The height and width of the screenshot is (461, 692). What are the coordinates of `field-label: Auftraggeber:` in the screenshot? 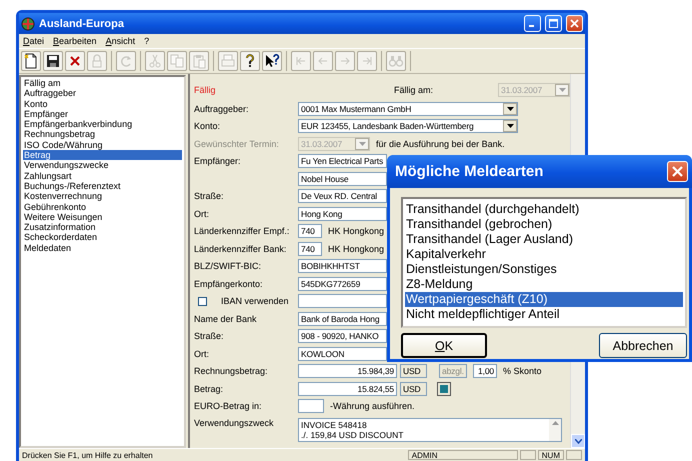 It's located at (222, 109).